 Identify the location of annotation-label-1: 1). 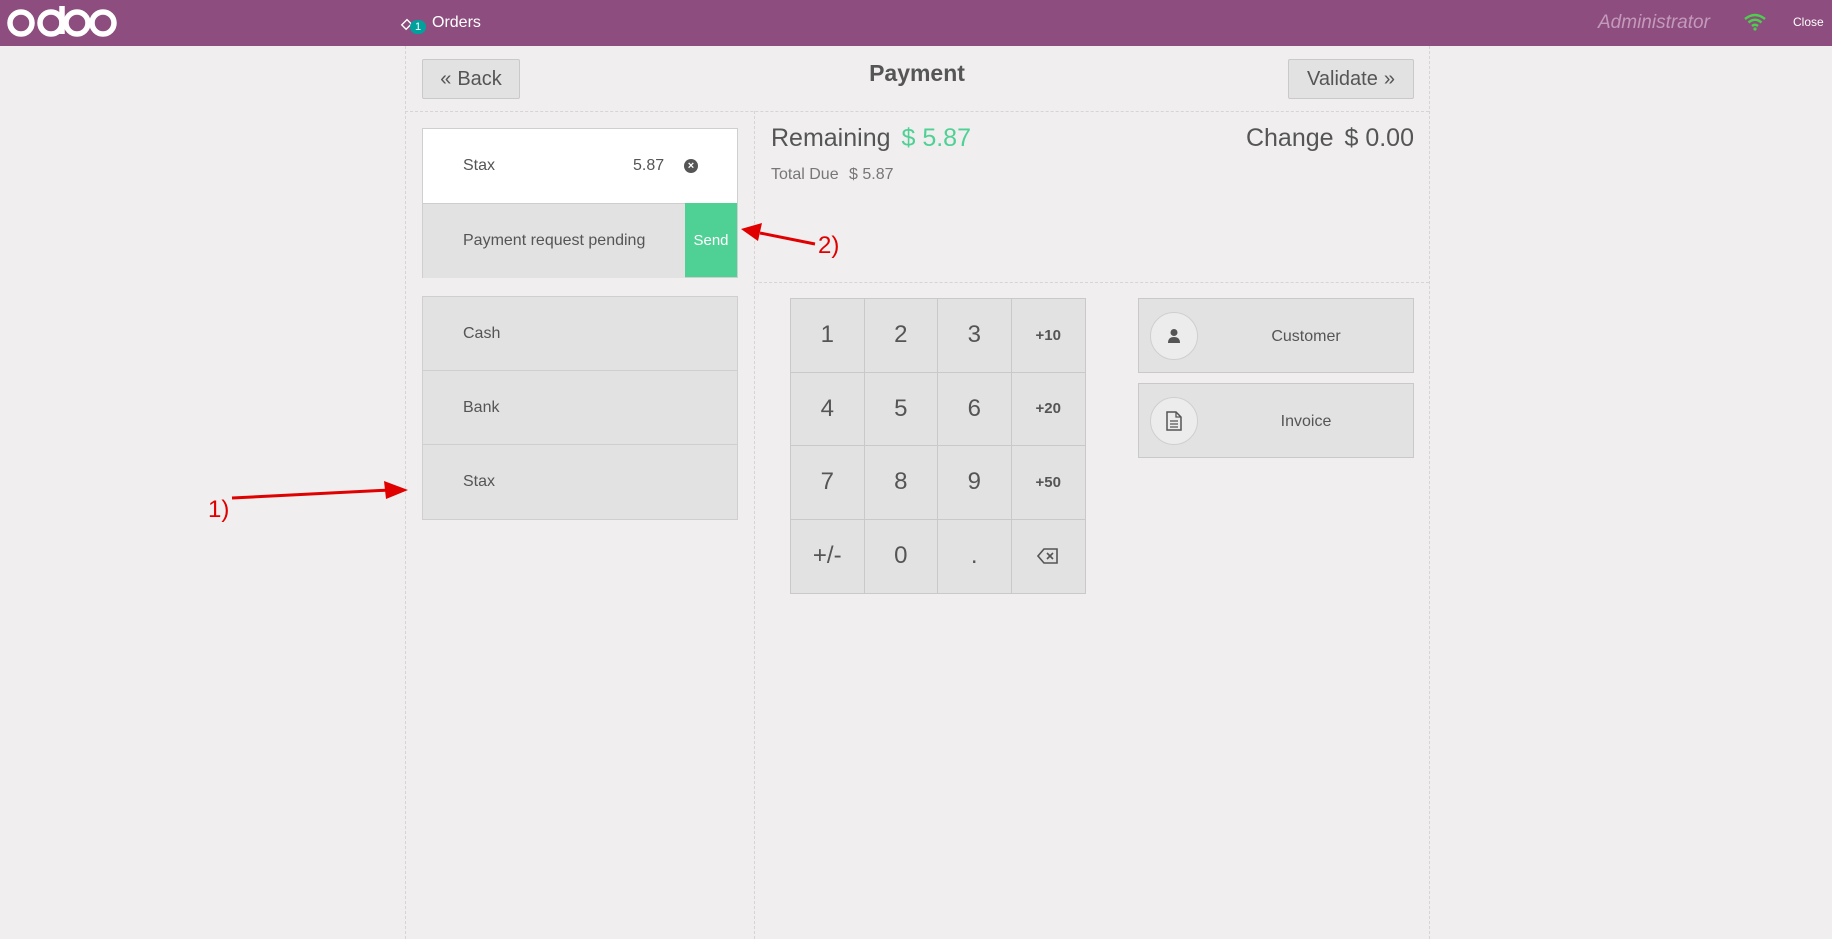
(219, 509).